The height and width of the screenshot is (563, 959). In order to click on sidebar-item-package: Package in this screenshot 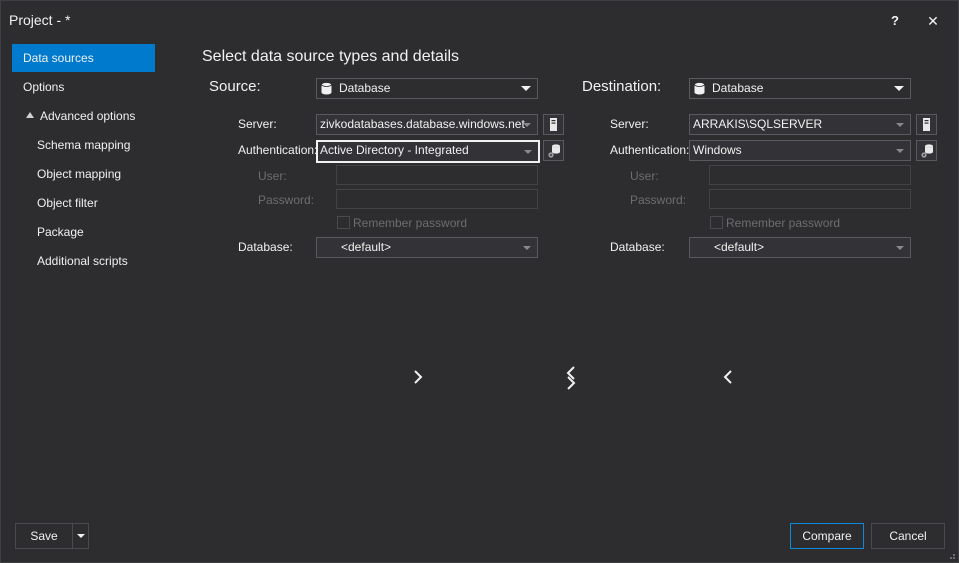, I will do `click(83, 232)`.